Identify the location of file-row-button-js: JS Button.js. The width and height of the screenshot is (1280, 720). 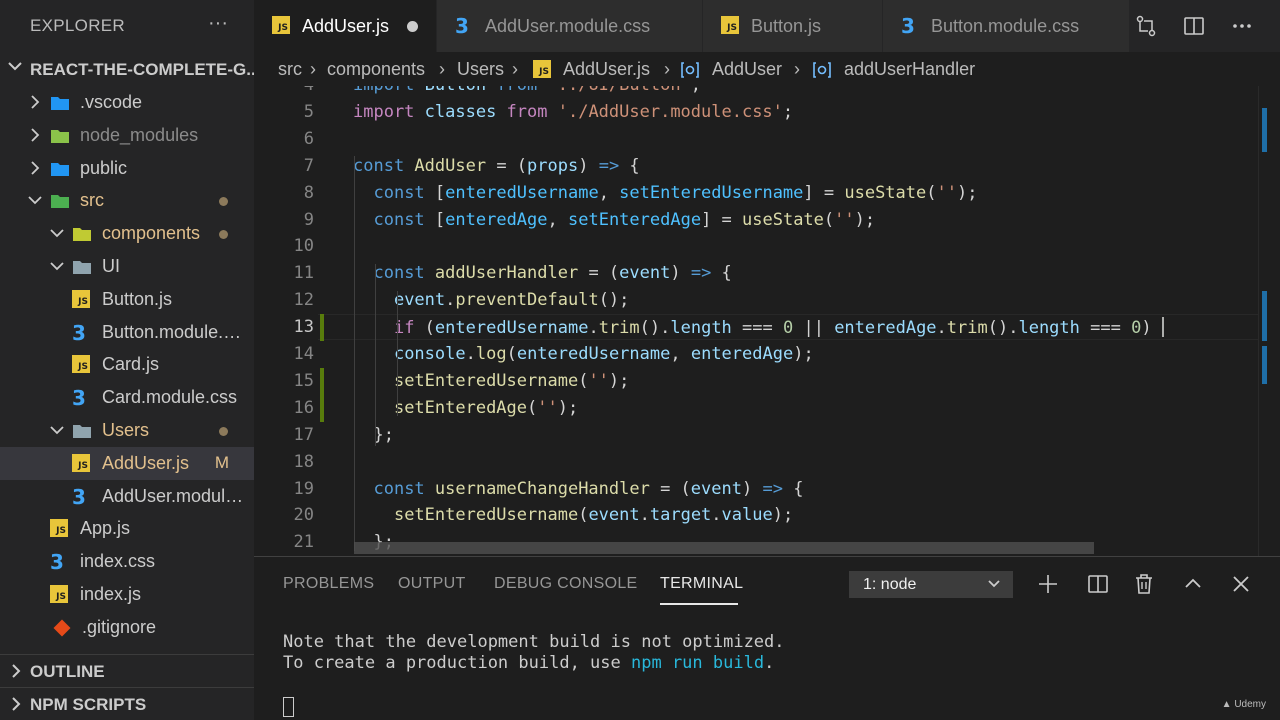
(127, 299).